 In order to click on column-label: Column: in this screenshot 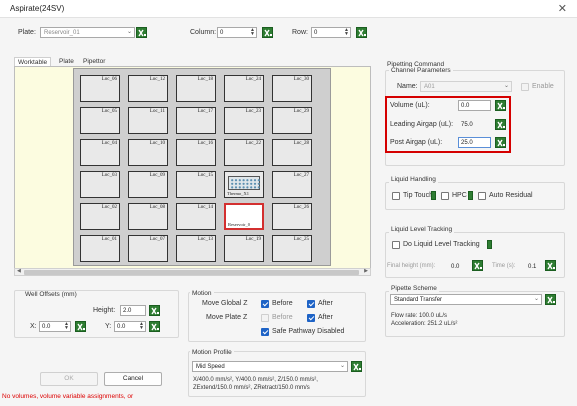, I will do `click(203, 32)`.